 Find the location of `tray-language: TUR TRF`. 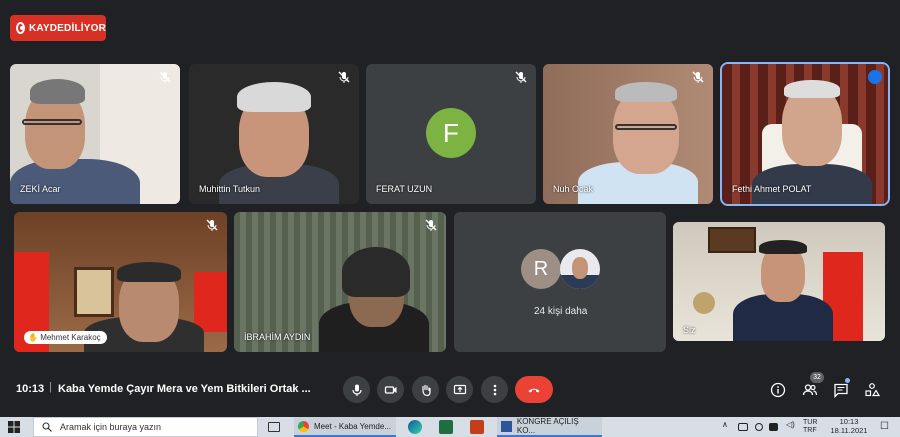

tray-language: TUR TRF is located at coordinates (810, 427).